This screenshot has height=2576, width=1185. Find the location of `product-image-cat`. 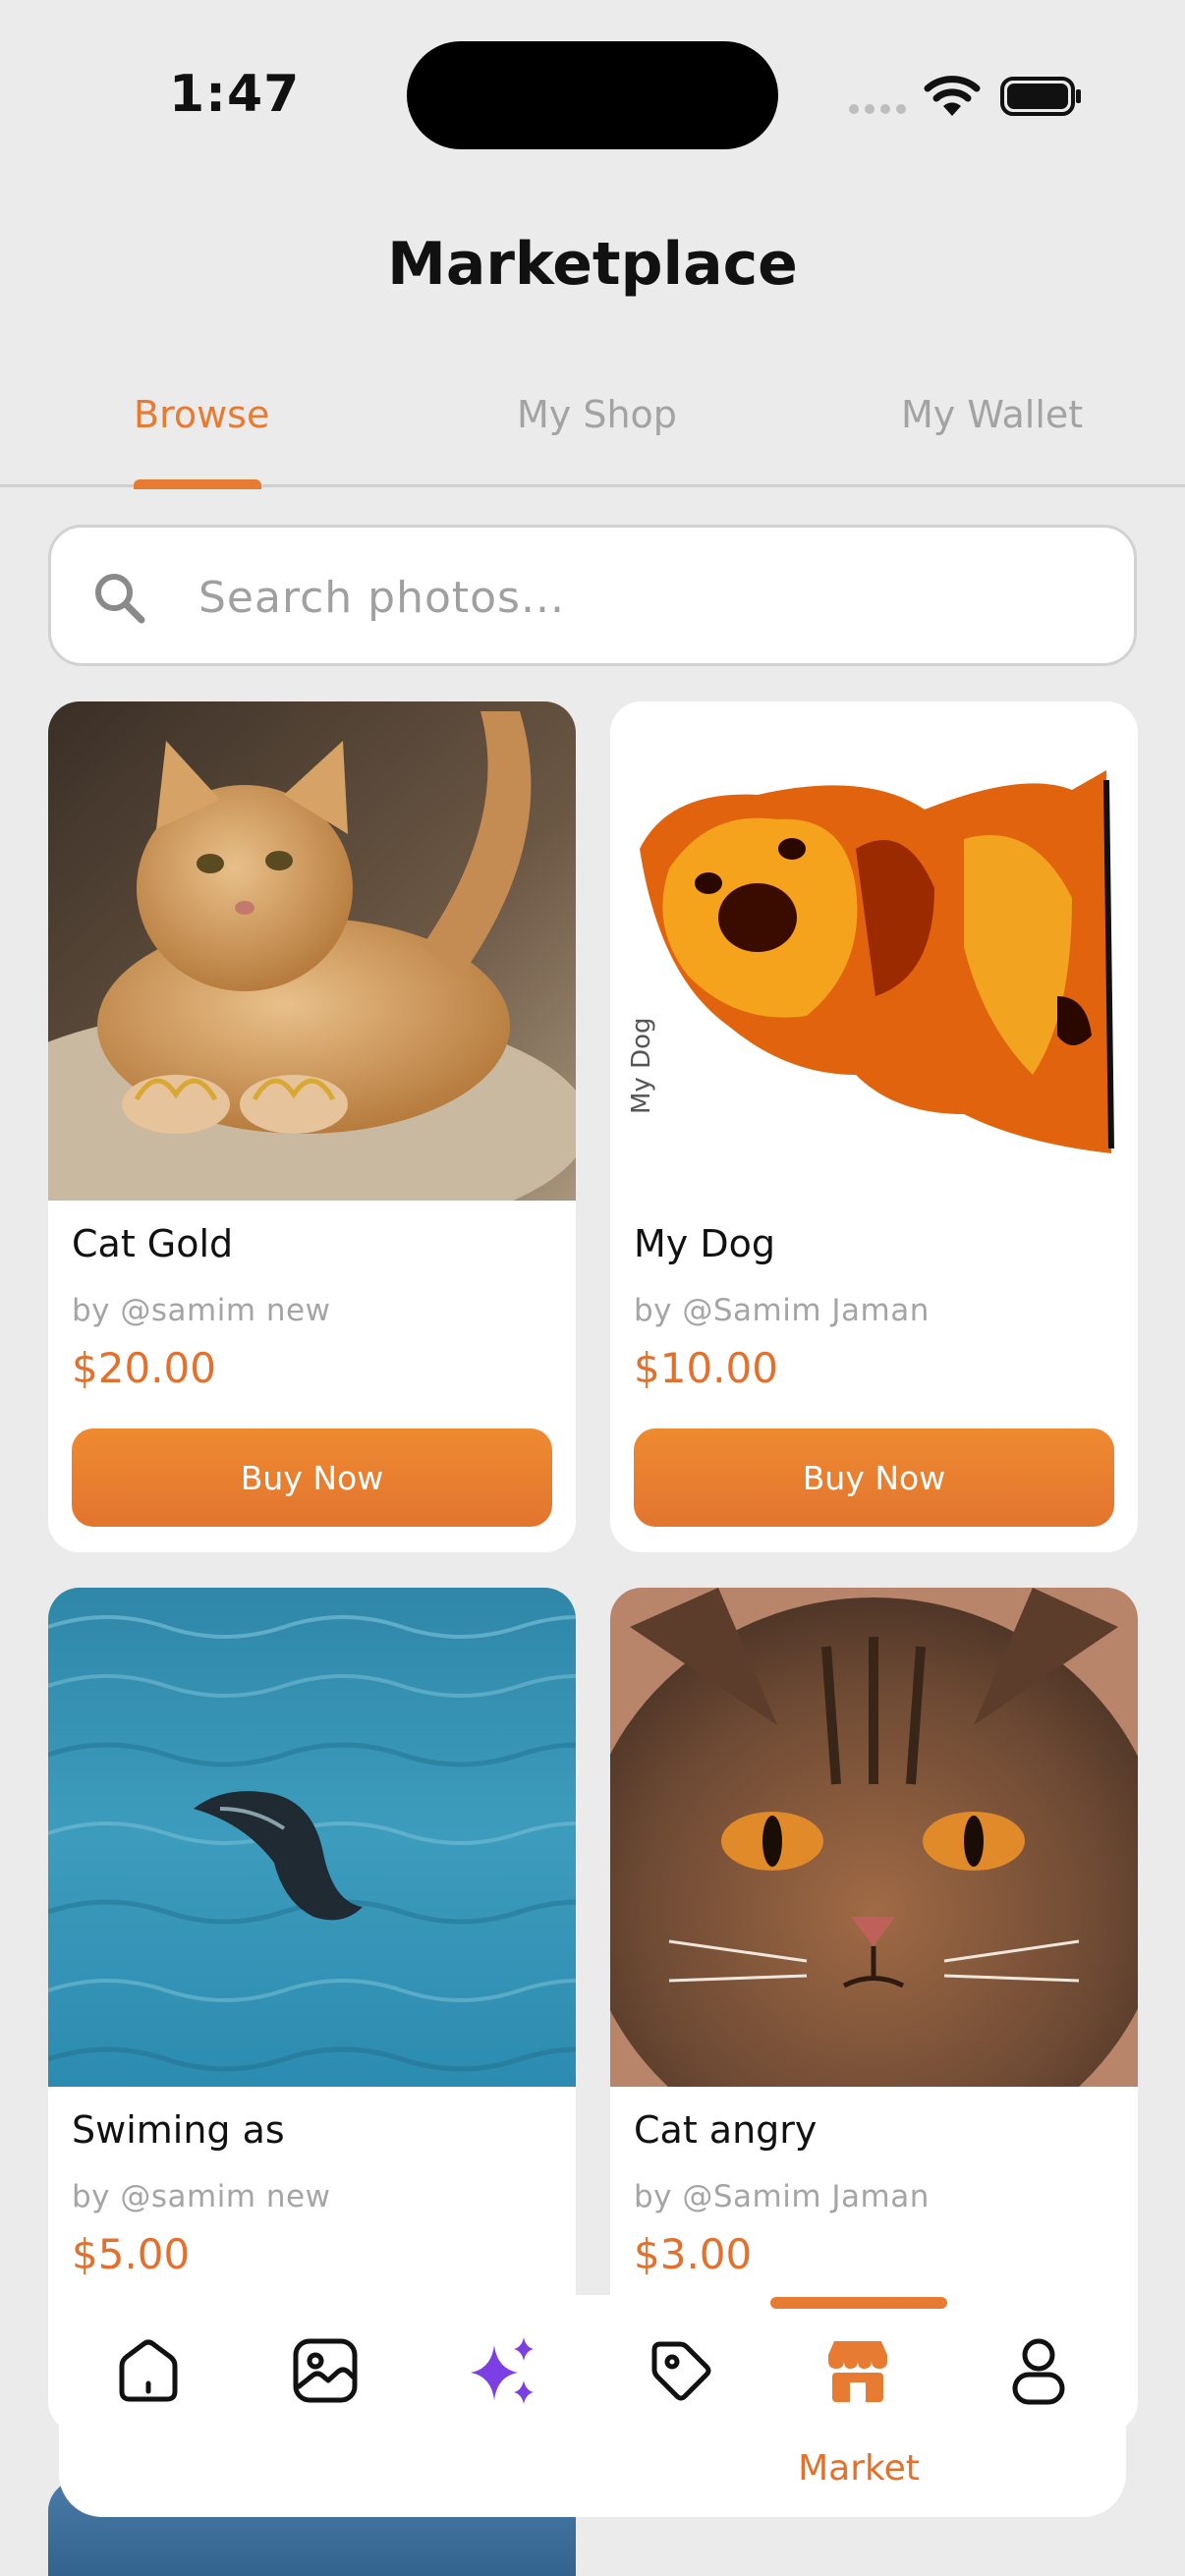

product-image-cat is located at coordinates (312, 951).